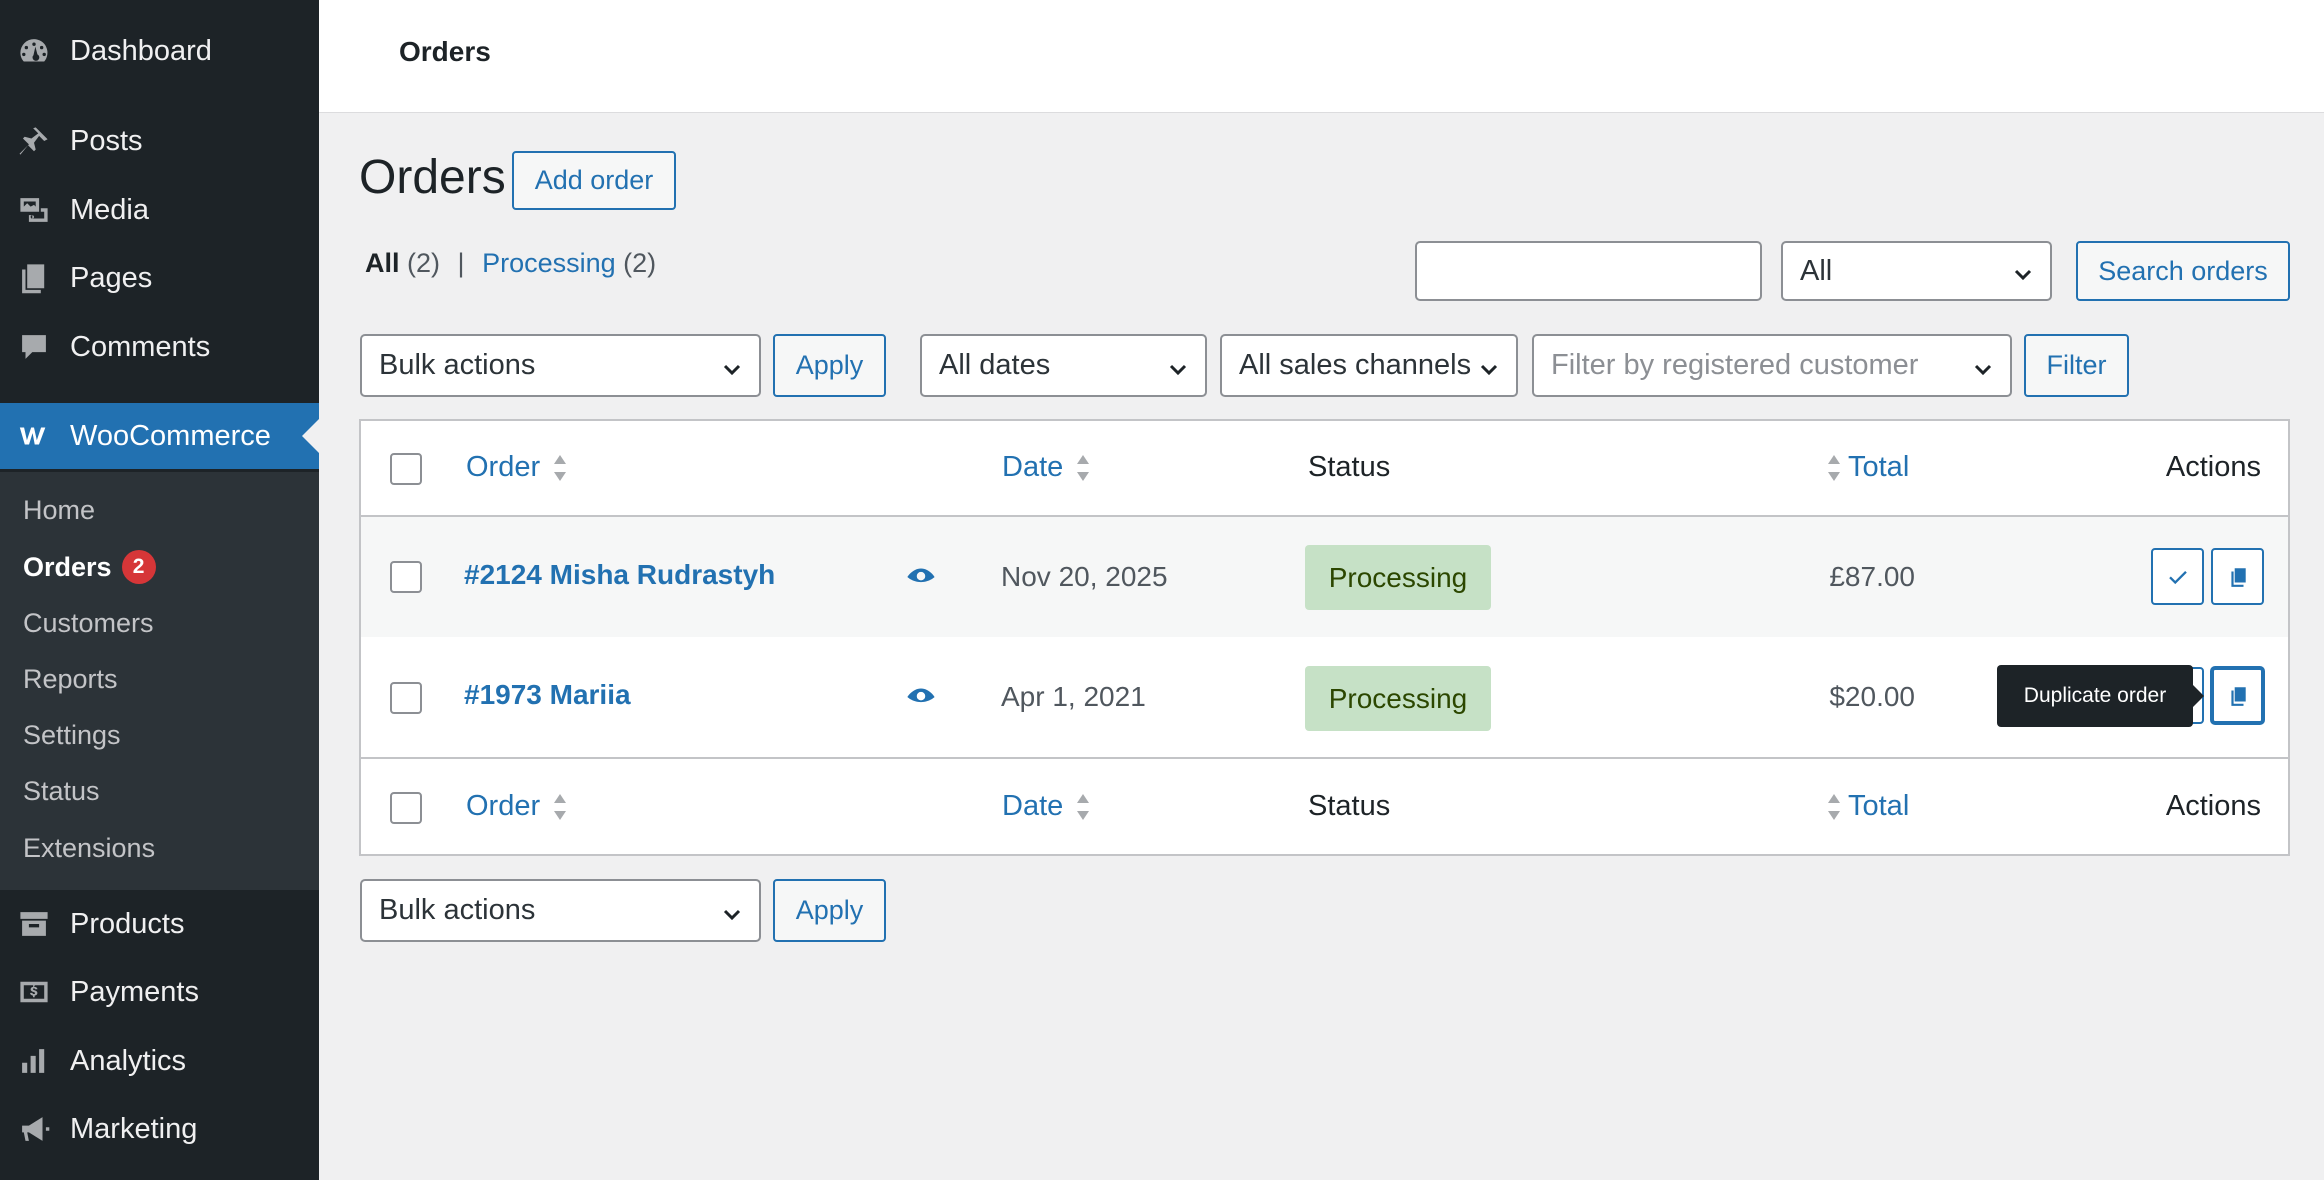  What do you see at coordinates (134, 1128) in the screenshot?
I see `nav-label: Marketing` at bounding box center [134, 1128].